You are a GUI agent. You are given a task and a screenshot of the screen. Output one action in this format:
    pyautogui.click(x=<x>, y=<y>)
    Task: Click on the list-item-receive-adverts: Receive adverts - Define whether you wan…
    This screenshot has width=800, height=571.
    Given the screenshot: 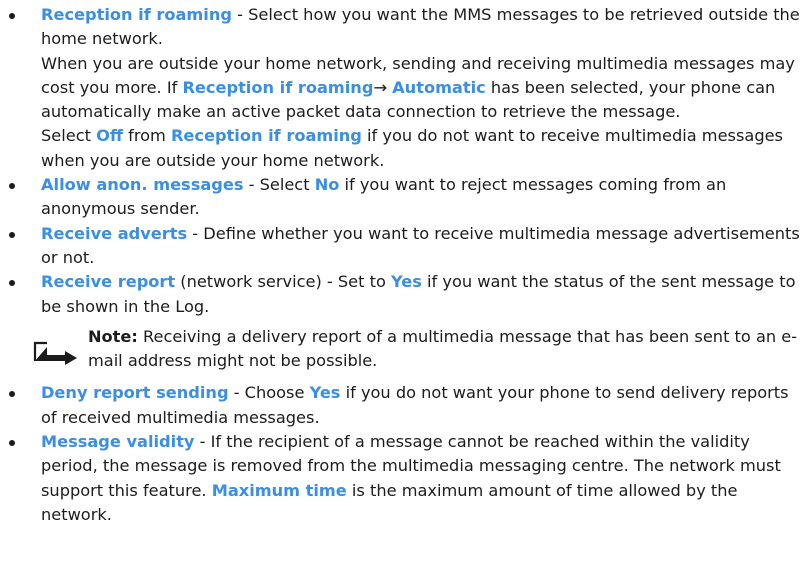 What is the action you would take?
    pyautogui.click(x=400, y=246)
    